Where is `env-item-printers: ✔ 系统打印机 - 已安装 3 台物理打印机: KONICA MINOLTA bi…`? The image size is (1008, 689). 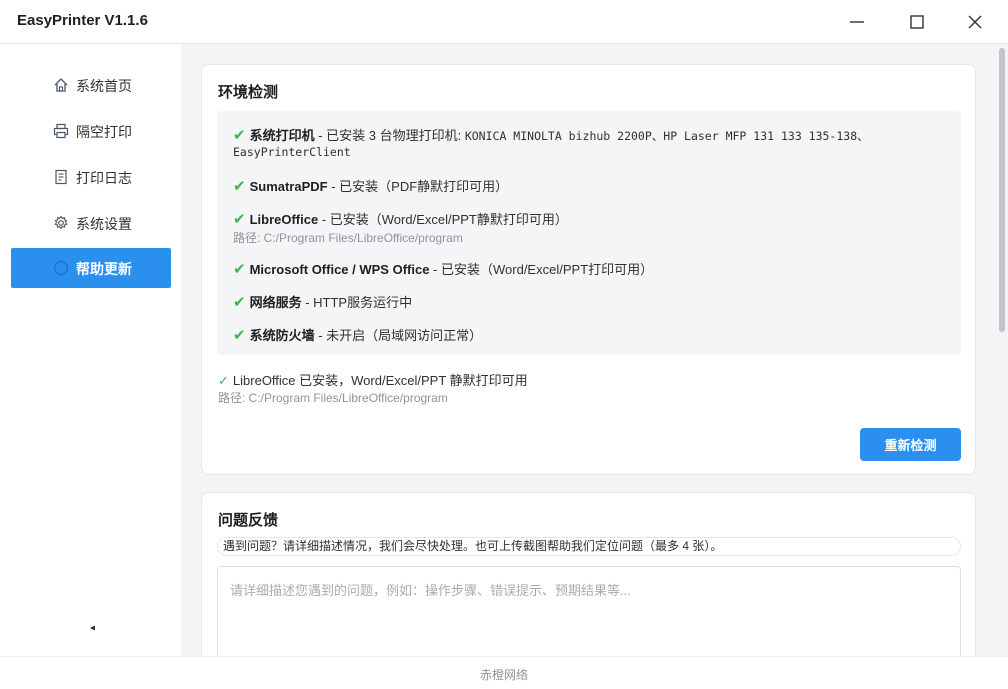 env-item-printers: ✔ 系统打印机 - 已安装 3 台物理打印机: KONICA MINOLTA bi… is located at coordinates (551, 134).